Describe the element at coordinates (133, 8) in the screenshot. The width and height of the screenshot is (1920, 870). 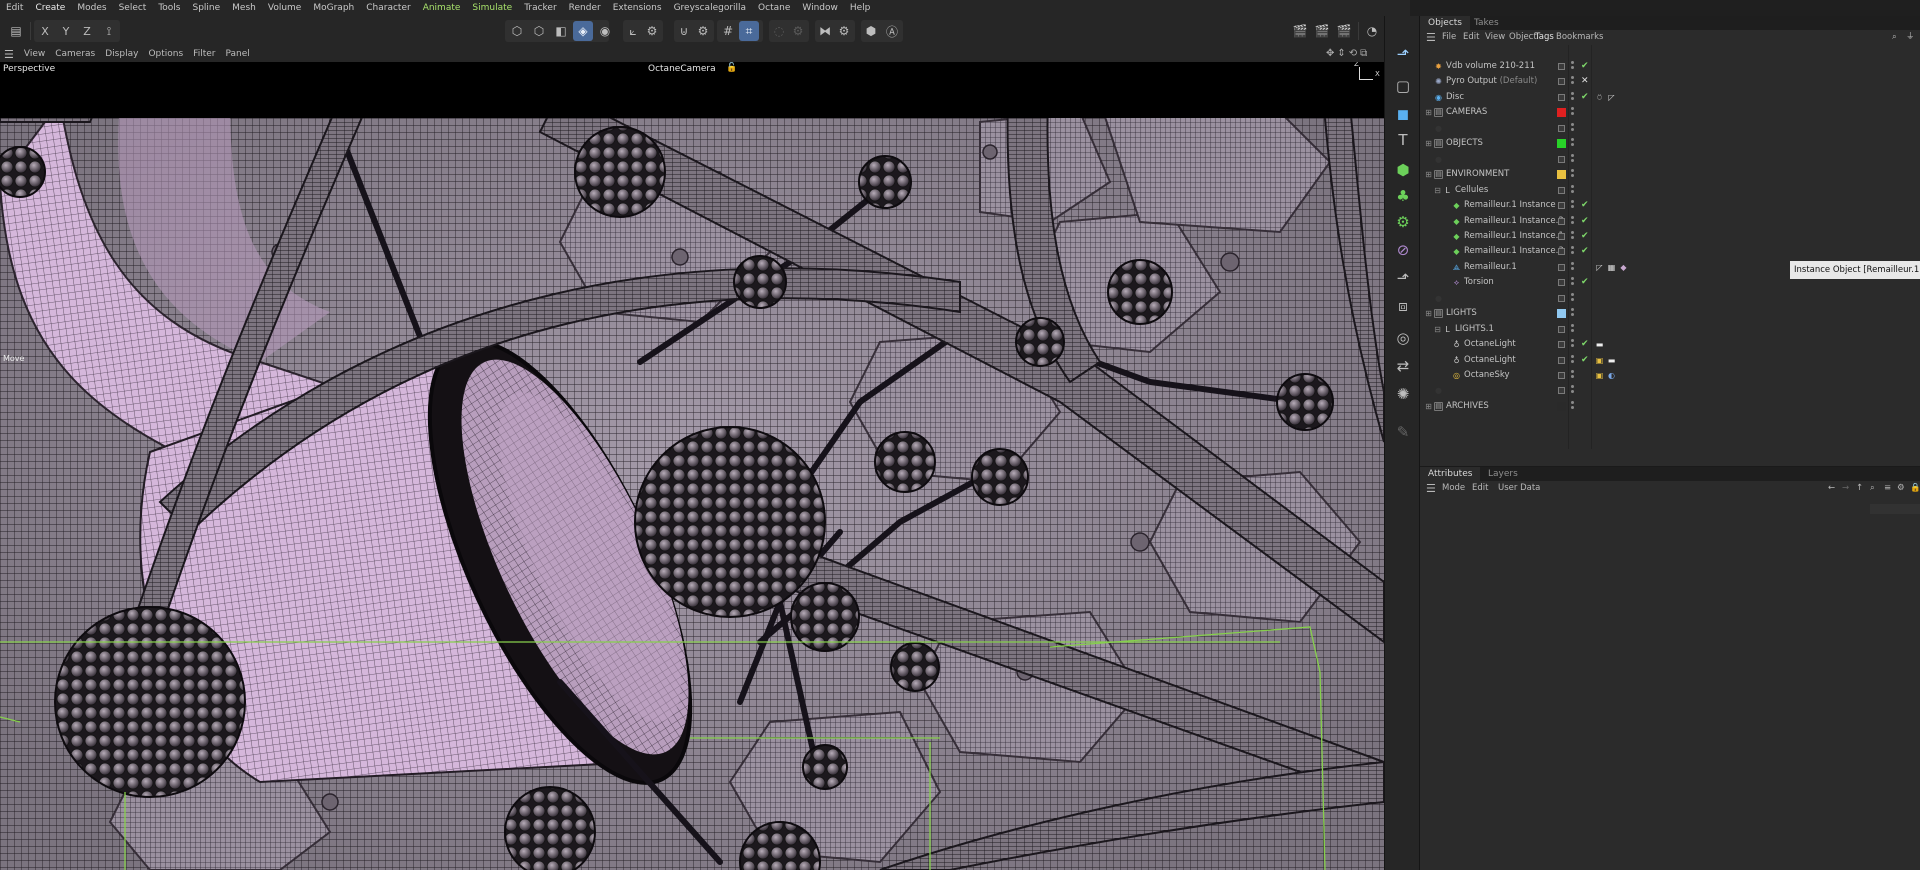
I see `menu-select: Select` at that location.